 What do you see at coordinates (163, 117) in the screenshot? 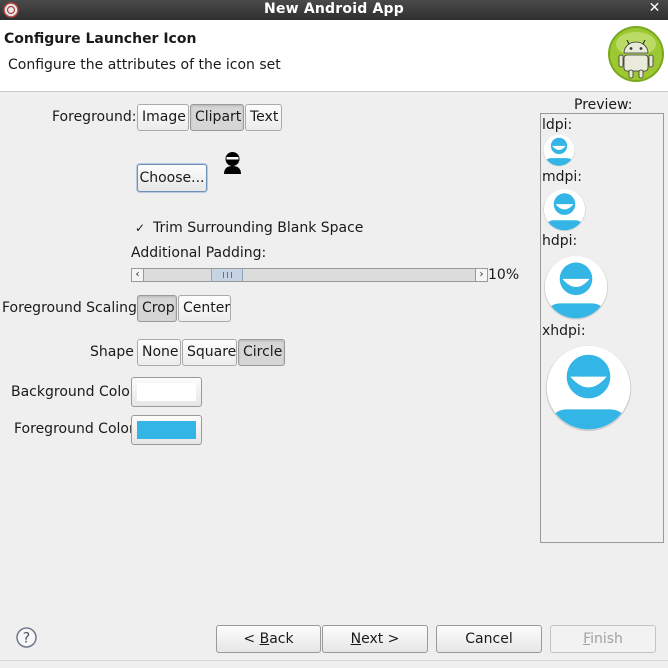
I see `foreground-image-button: Image` at bounding box center [163, 117].